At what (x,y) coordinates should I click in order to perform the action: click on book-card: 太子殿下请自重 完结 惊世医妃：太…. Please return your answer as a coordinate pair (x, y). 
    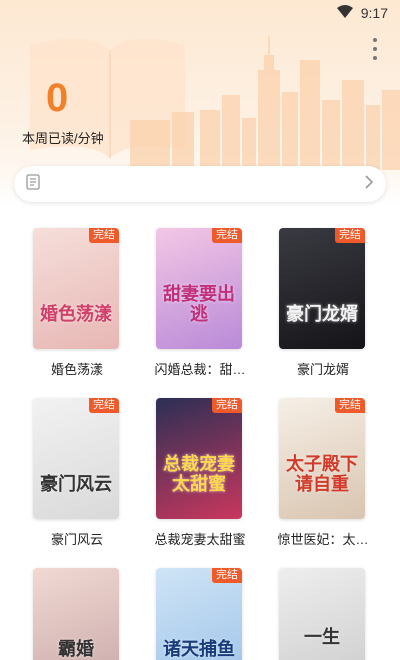
    Looking at the image, I should click on (323, 473).